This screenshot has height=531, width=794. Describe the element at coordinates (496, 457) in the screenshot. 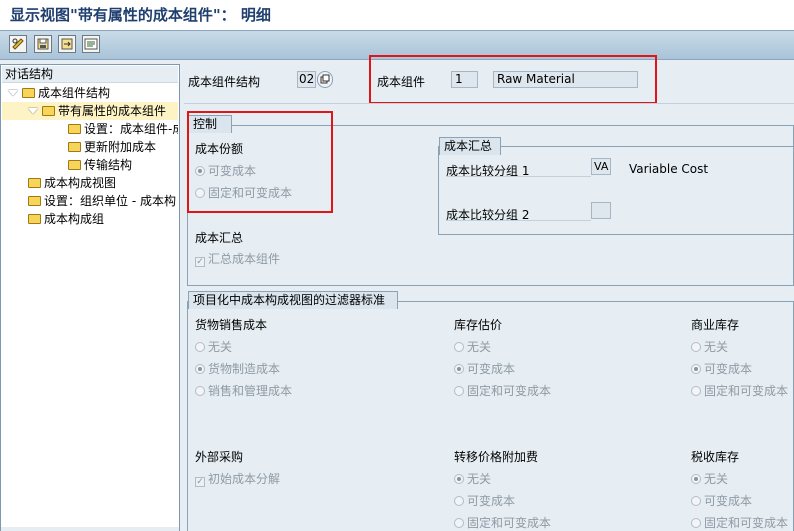

I see `section-transfer-price-title: 转移价格附加费` at that location.